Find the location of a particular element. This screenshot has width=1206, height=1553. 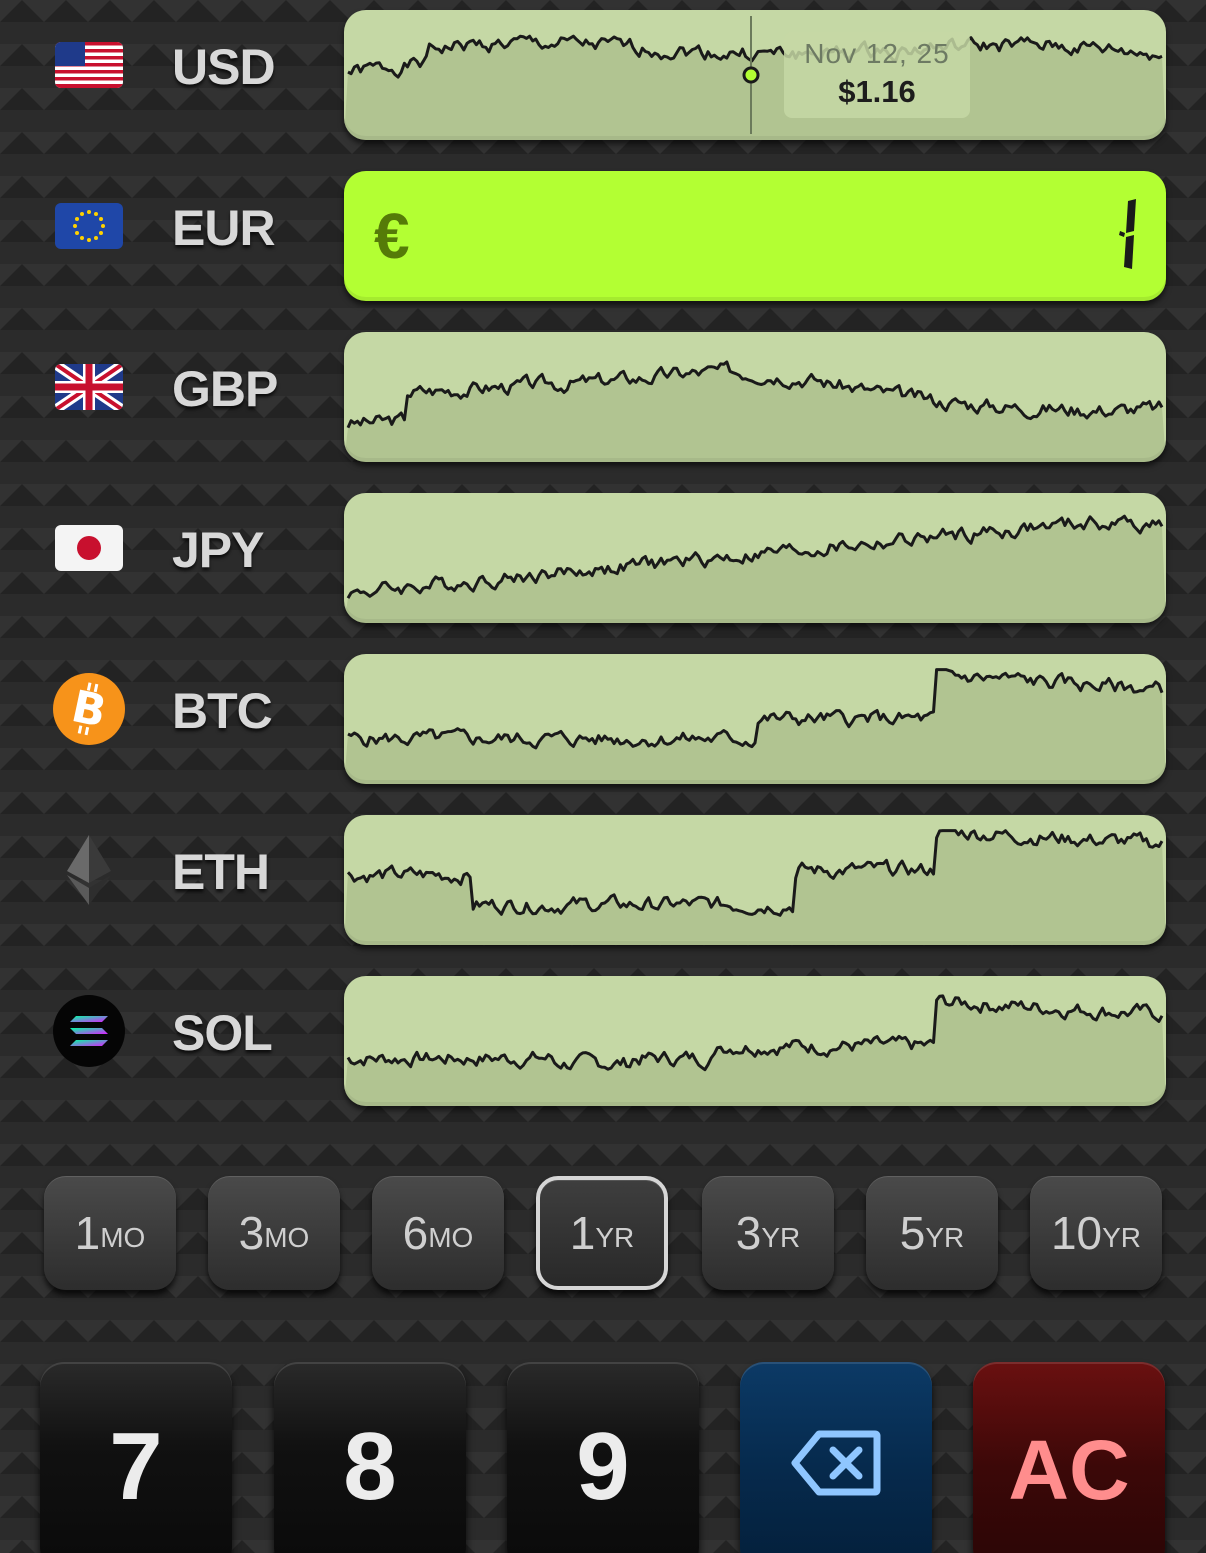

range-button-5yr: 5 YR is located at coordinates (932, 1233).